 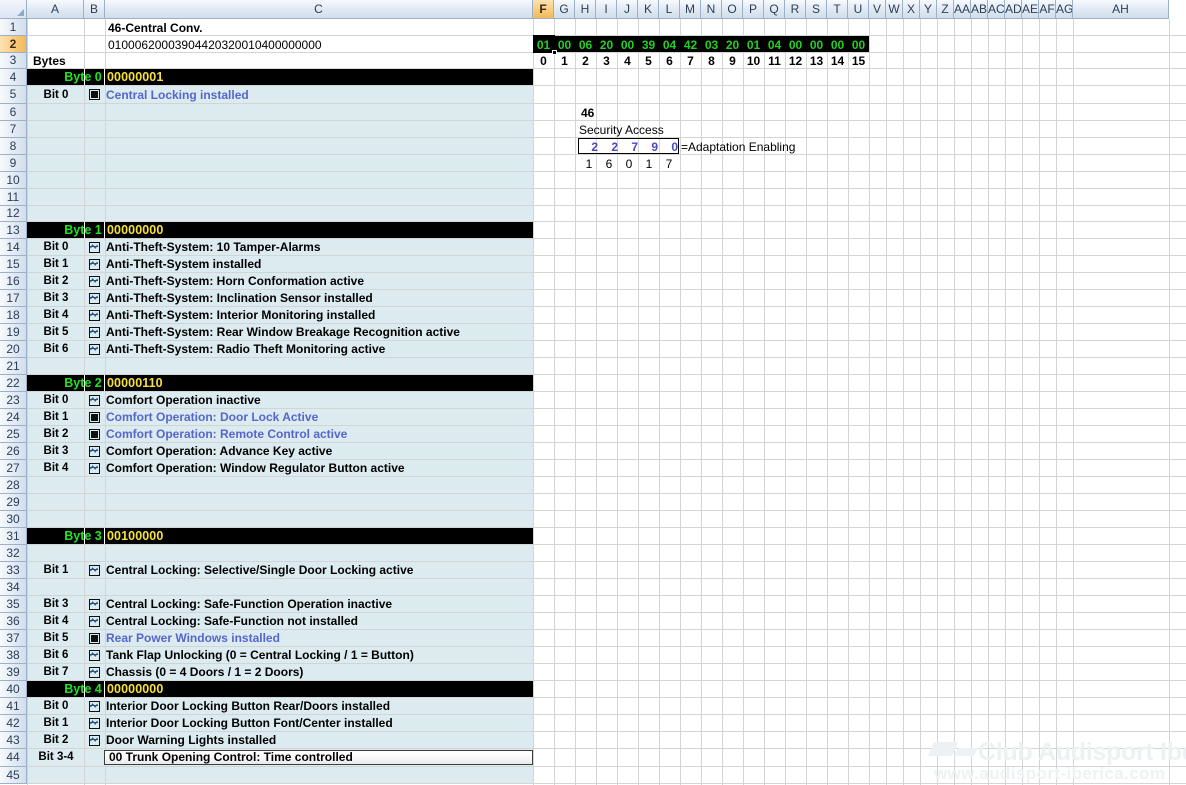 What do you see at coordinates (13, 197) in the screenshot?
I see `row-header-11: 11` at bounding box center [13, 197].